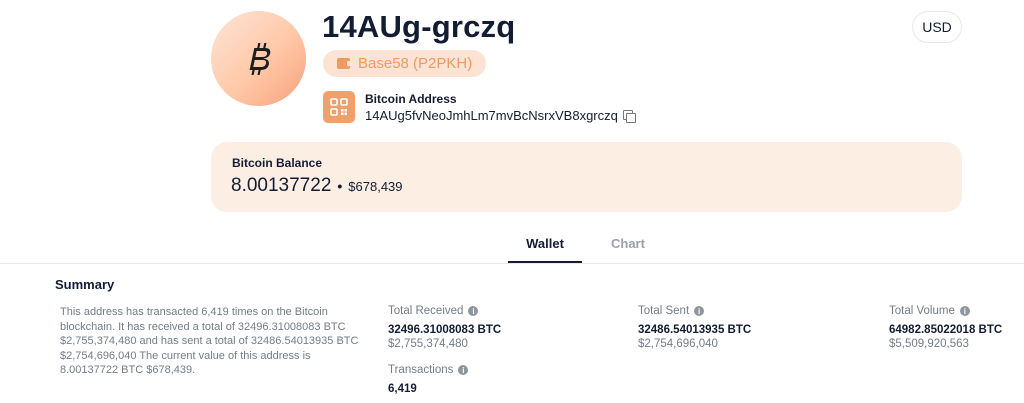  Describe the element at coordinates (421, 370) in the screenshot. I see `stat-label: Transactions` at that location.